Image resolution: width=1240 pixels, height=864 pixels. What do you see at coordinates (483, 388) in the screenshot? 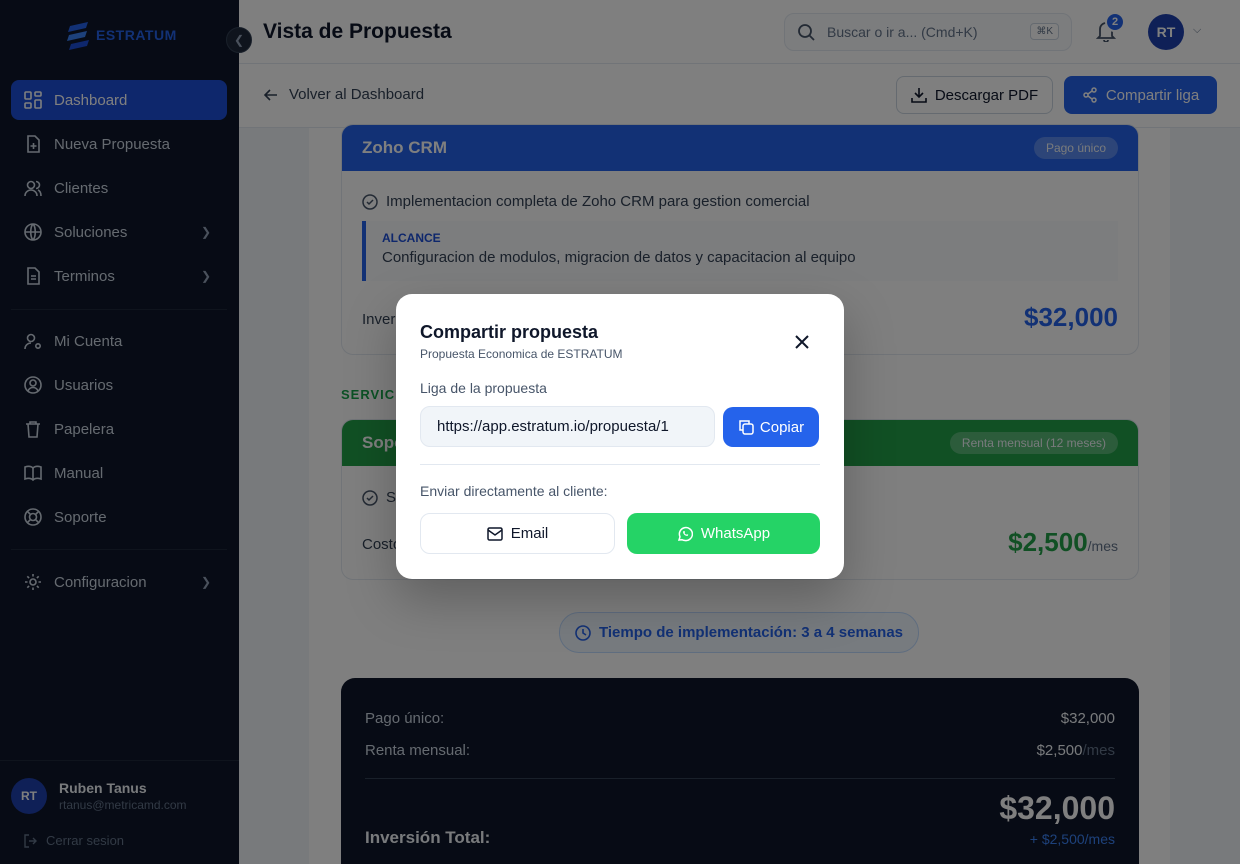
I see `link-label: Liga de la propuesta` at bounding box center [483, 388].